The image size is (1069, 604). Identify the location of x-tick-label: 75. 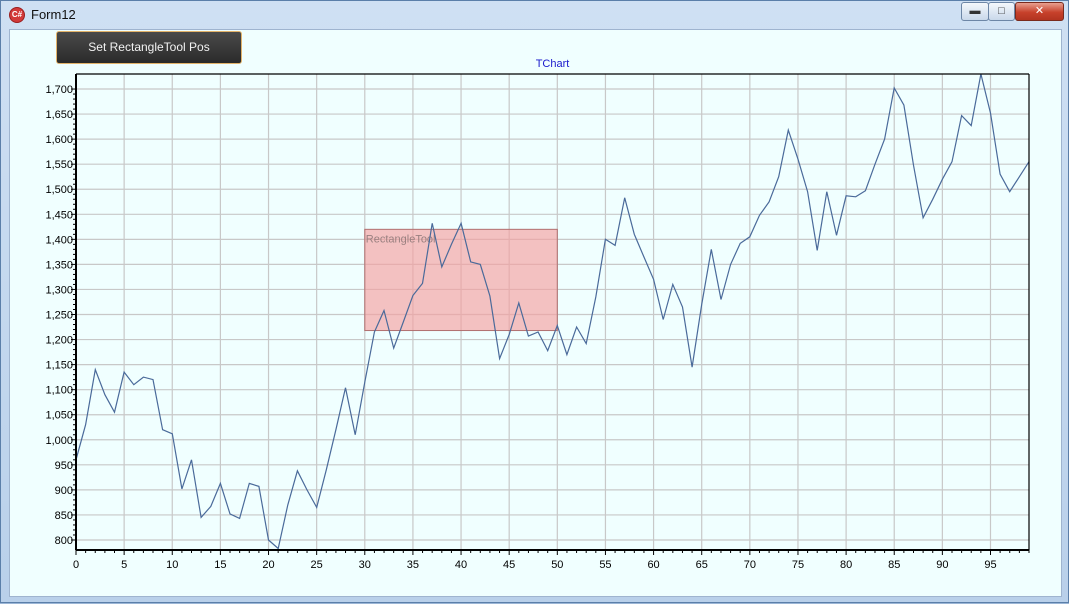
(798, 565).